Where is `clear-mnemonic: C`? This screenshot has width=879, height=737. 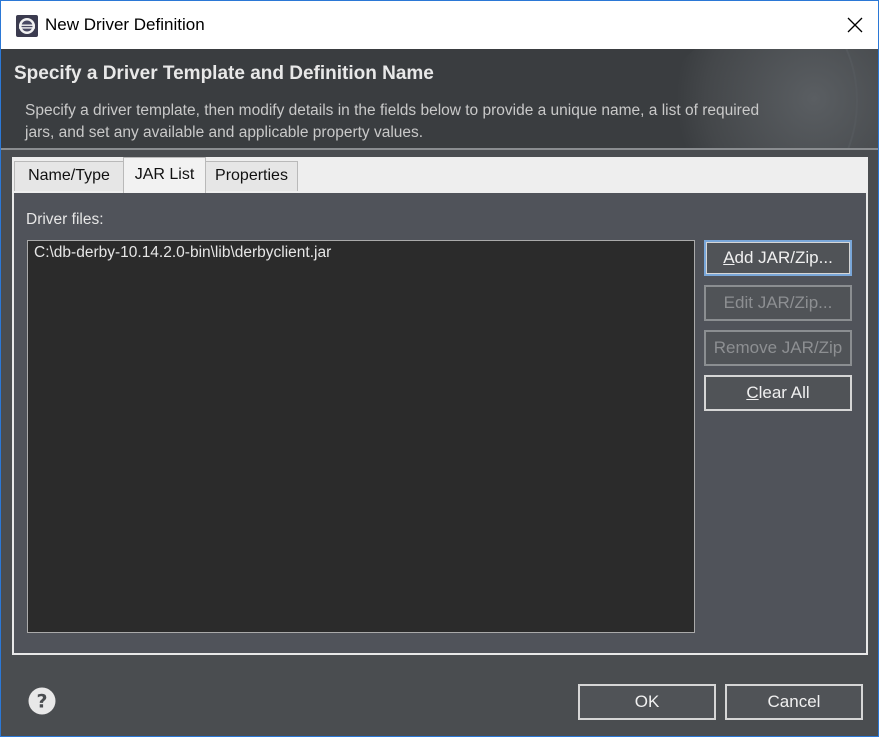
clear-mnemonic: C is located at coordinates (752, 392).